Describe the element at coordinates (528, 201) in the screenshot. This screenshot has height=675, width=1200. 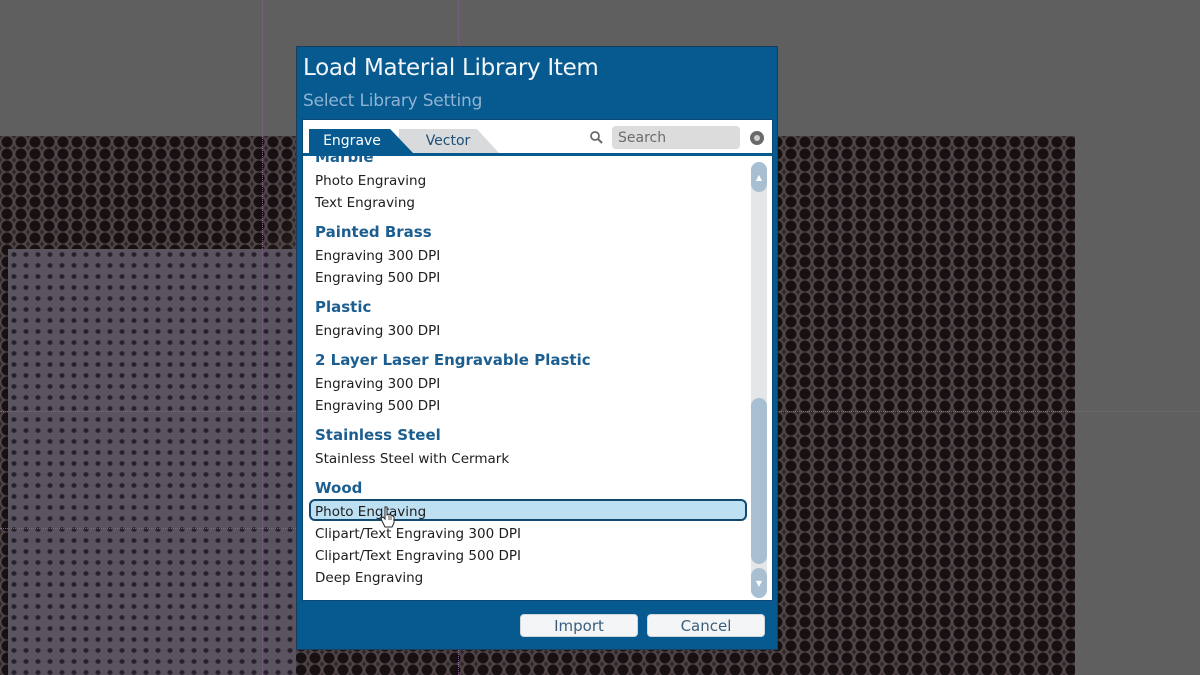
I see `list-item: Text Engraving` at that location.